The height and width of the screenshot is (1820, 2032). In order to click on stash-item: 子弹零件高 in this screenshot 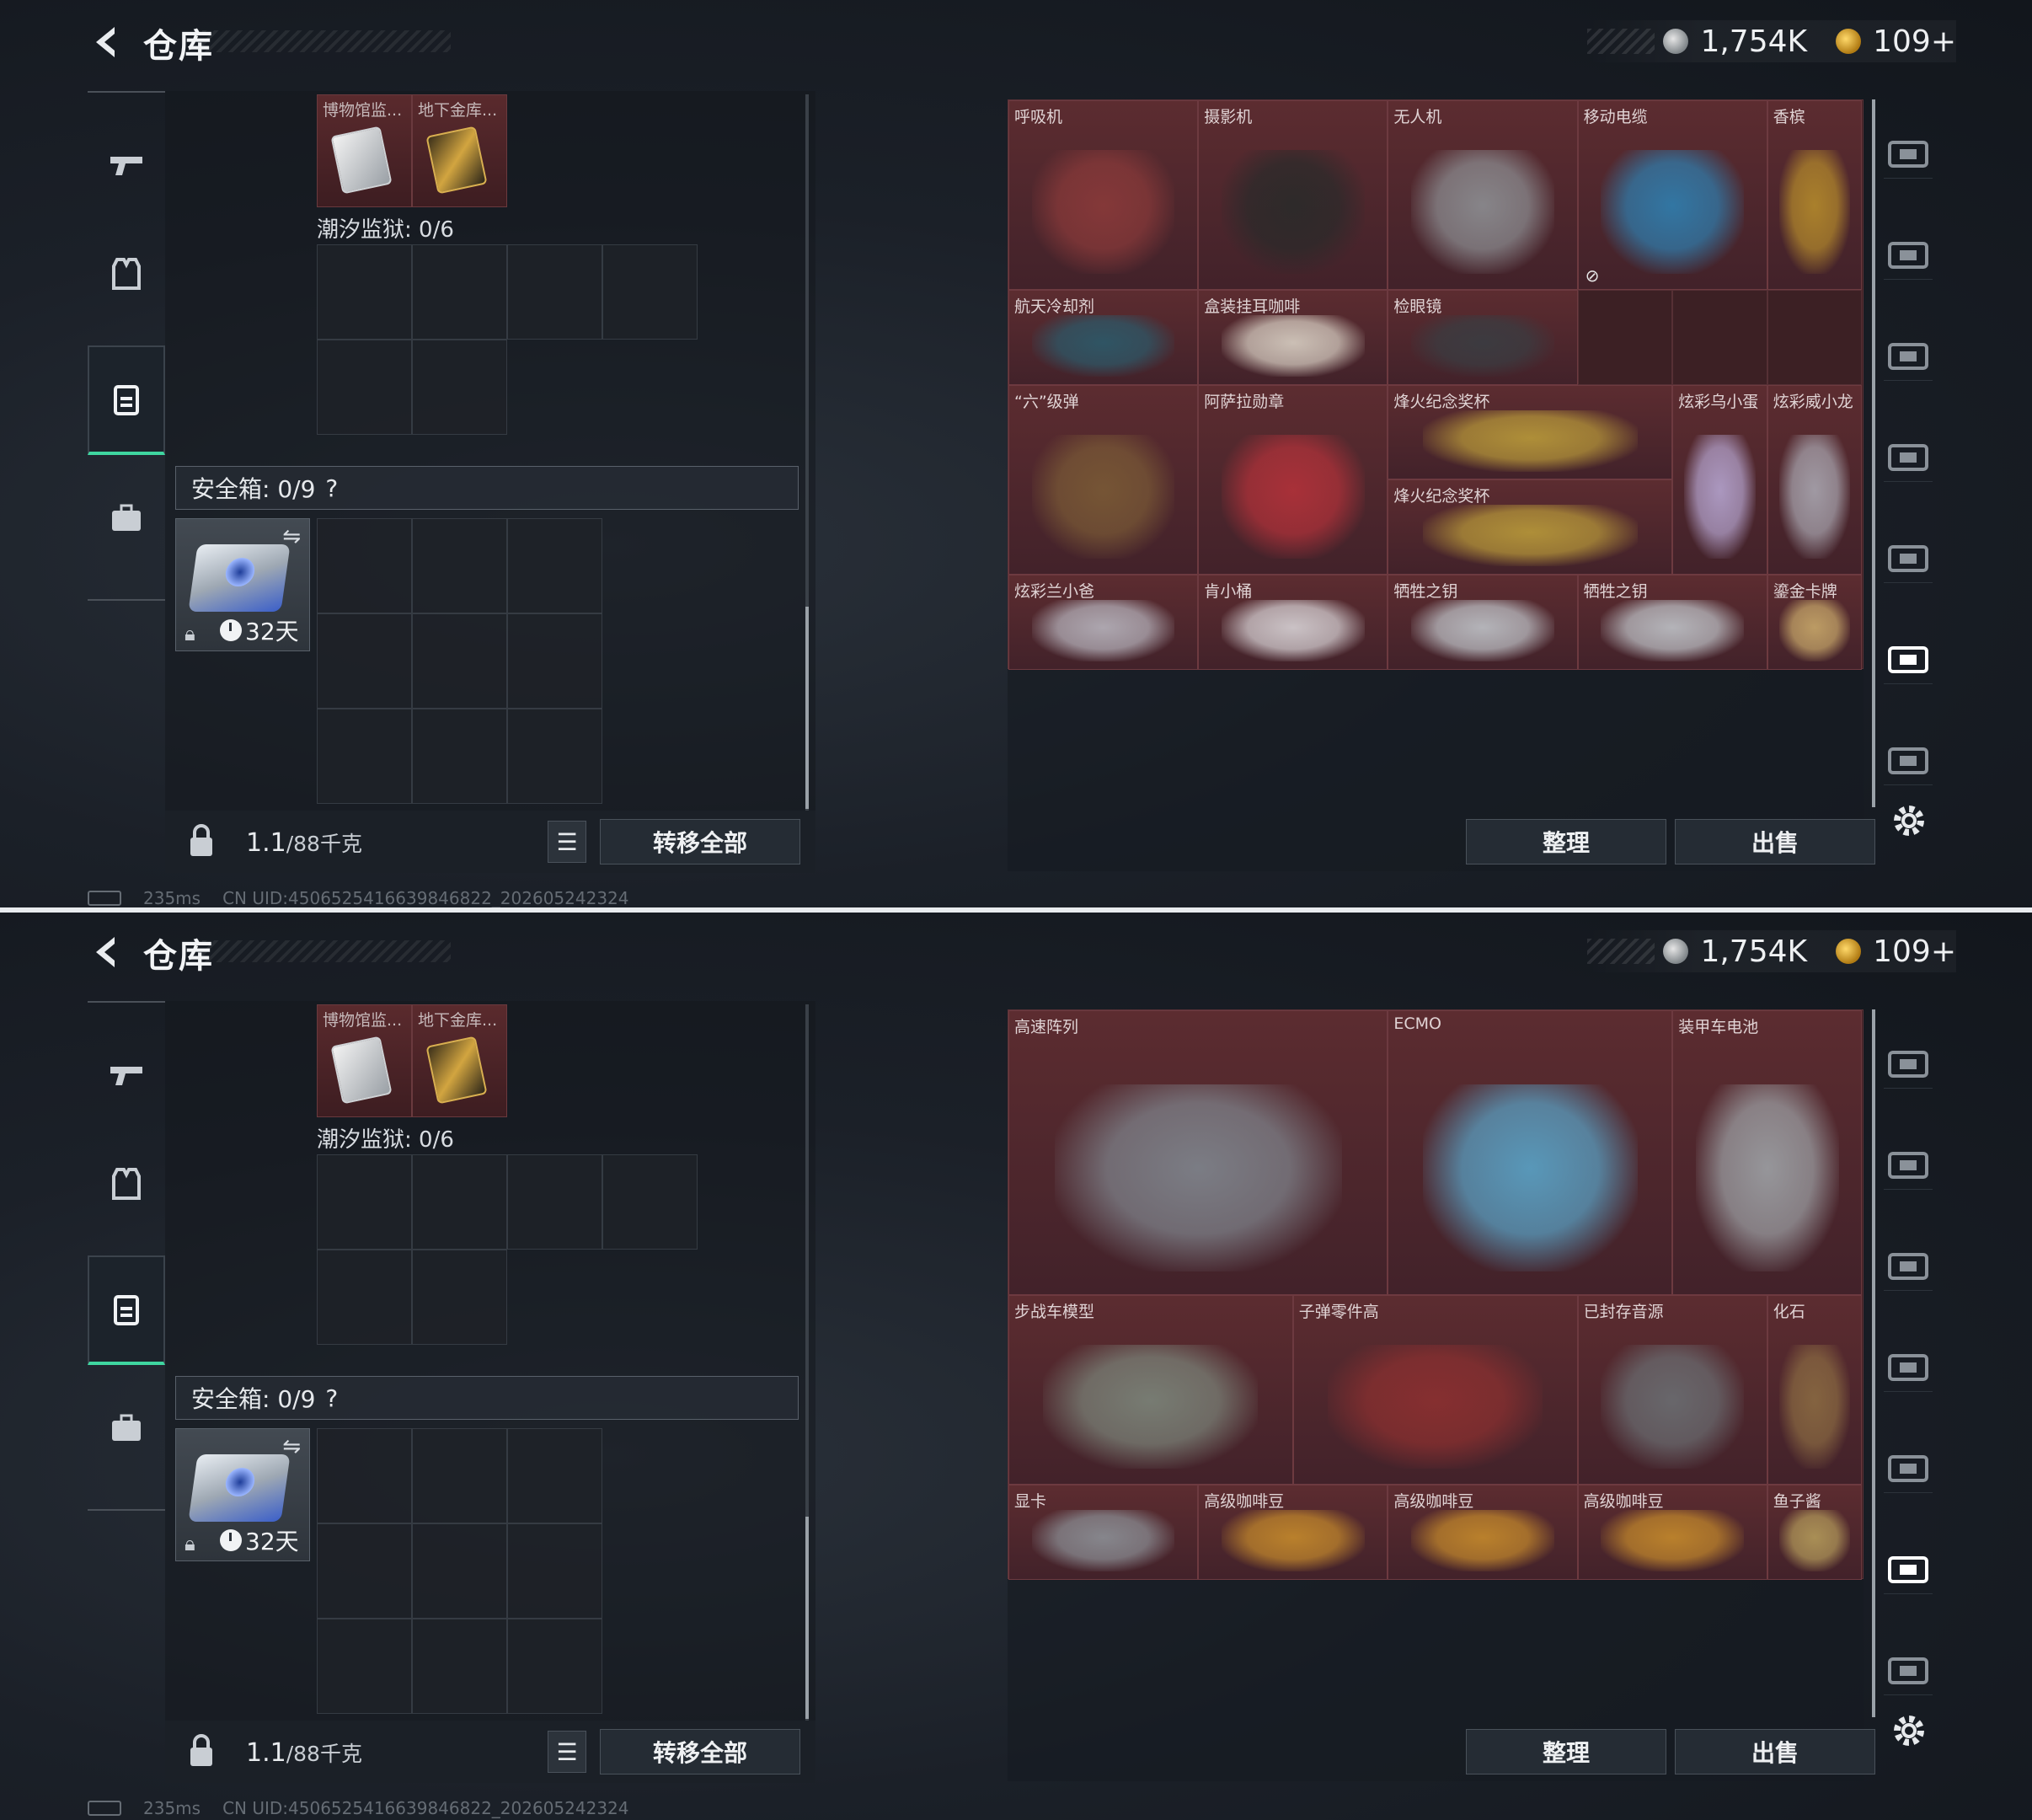, I will do `click(1435, 1389)`.